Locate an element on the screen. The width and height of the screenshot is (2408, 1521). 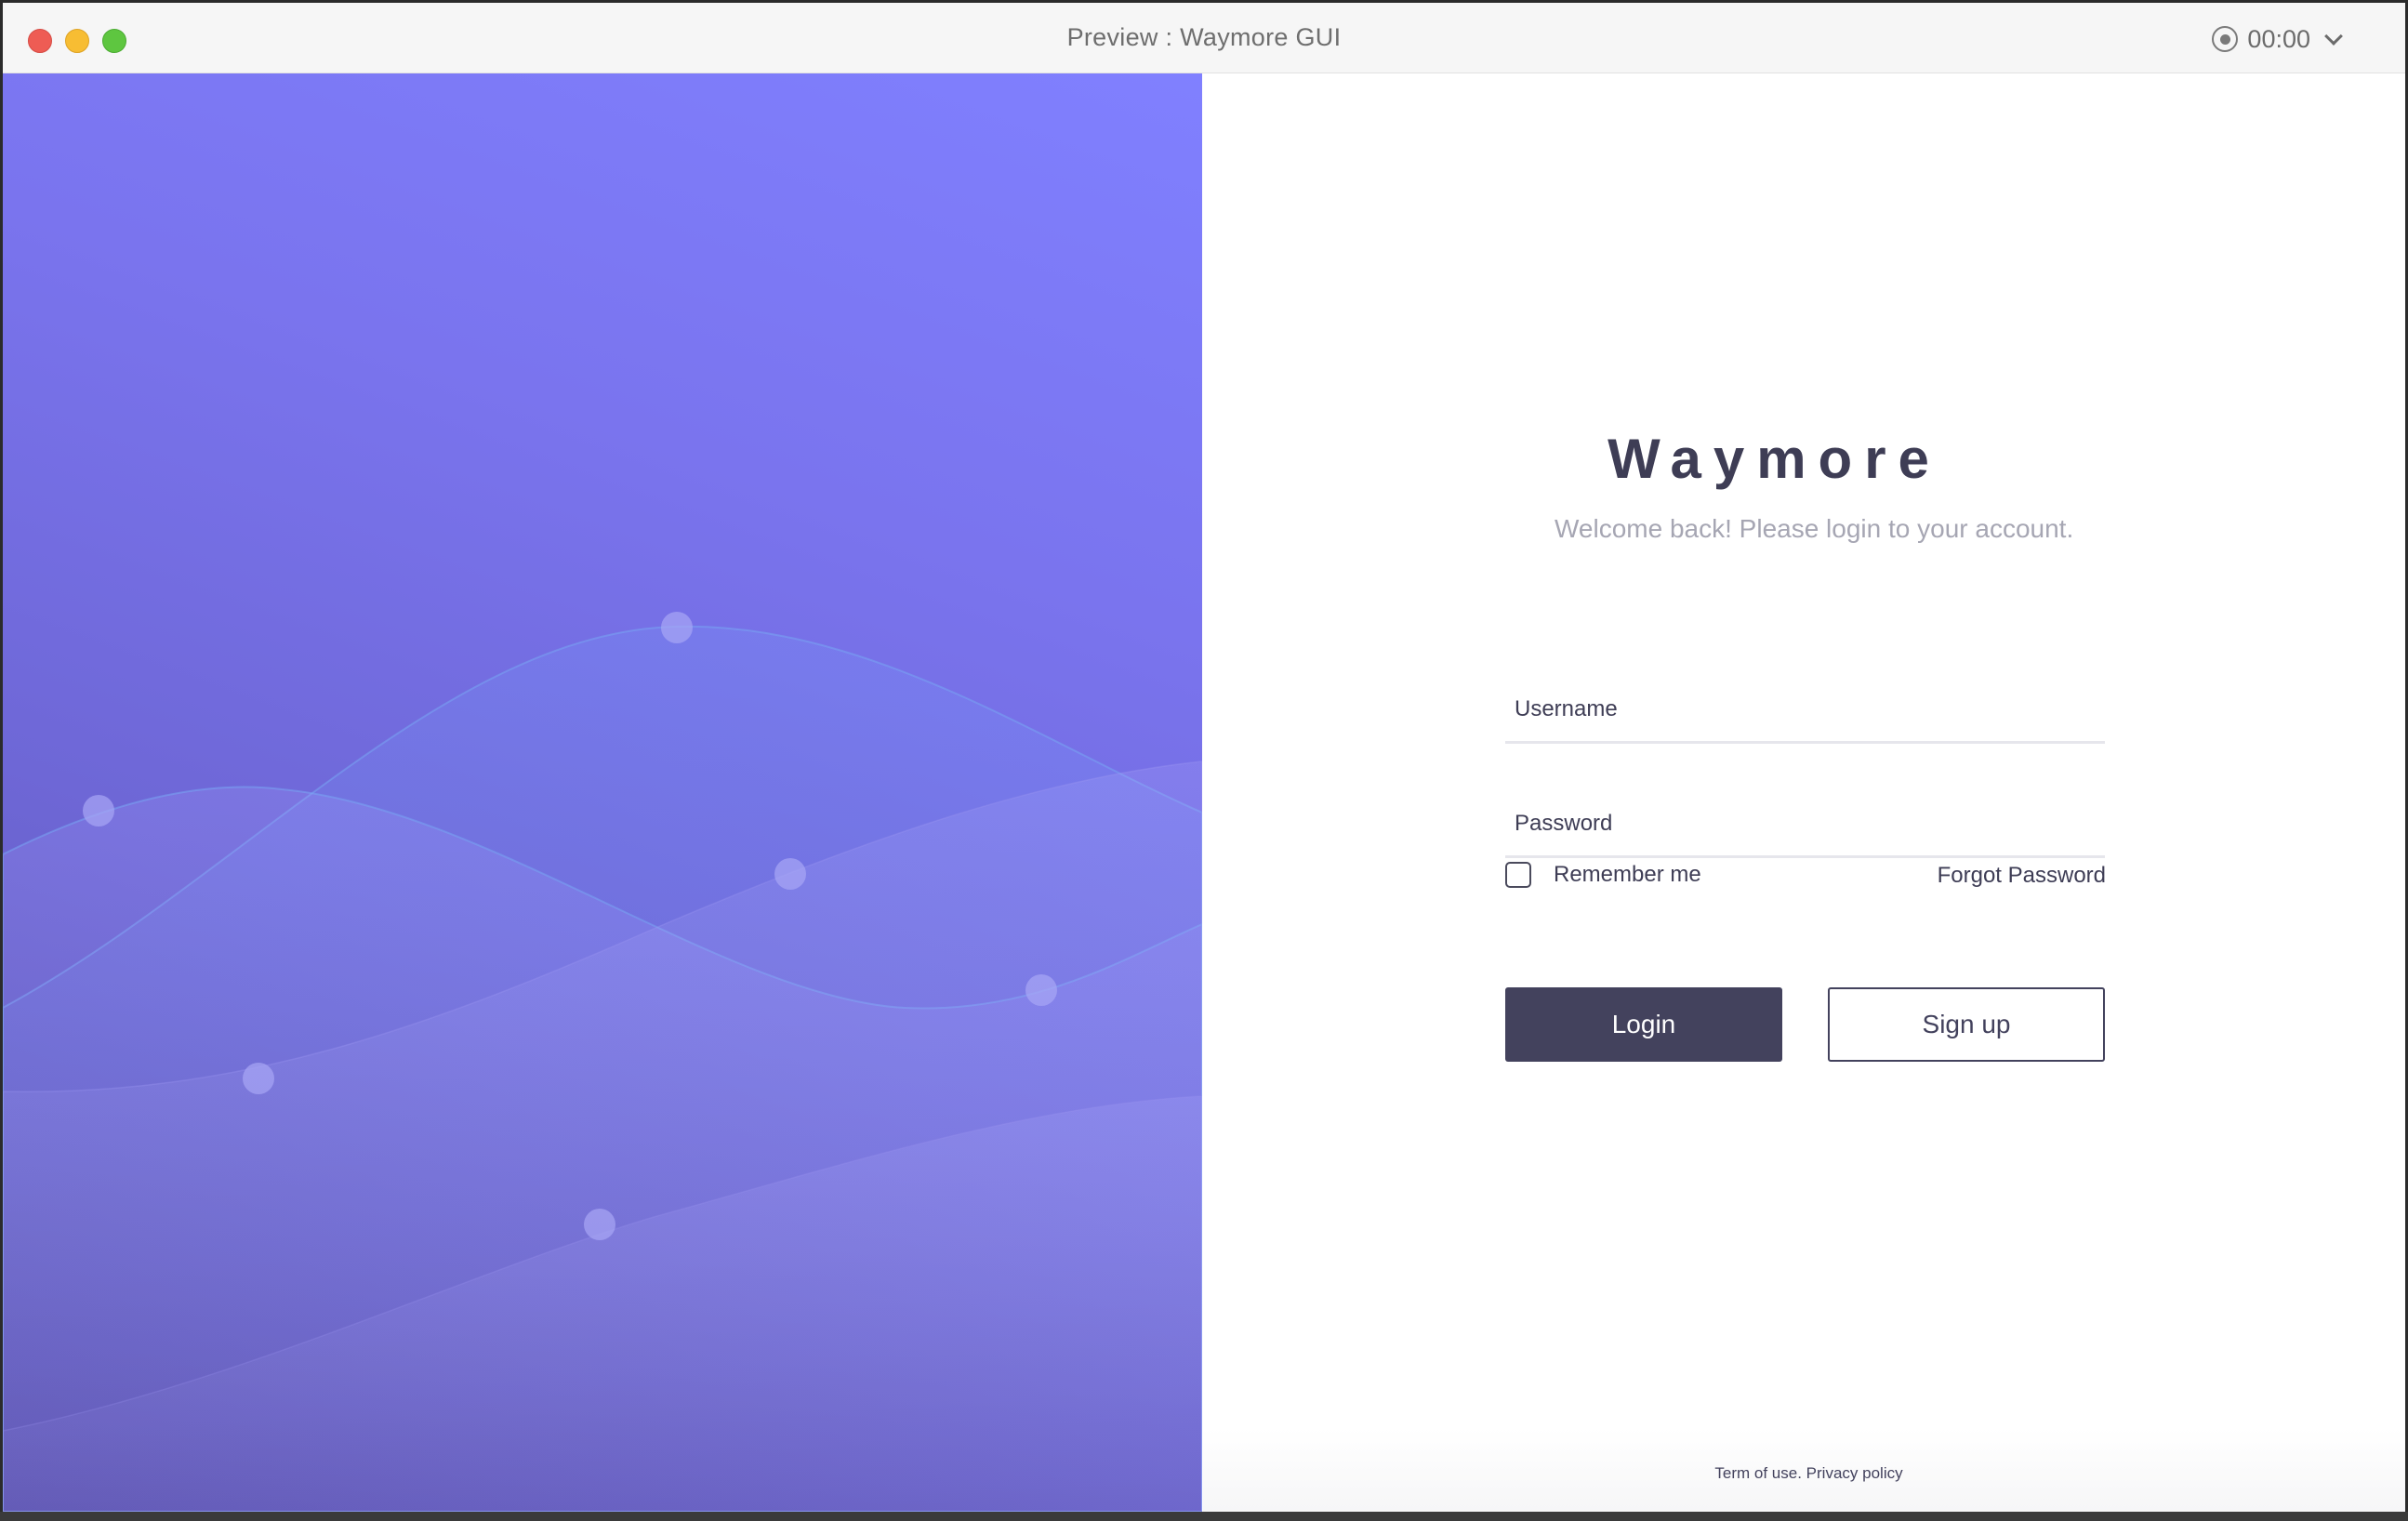
footer-links: Term of use. Privacy policy is located at coordinates (1804, 1473).